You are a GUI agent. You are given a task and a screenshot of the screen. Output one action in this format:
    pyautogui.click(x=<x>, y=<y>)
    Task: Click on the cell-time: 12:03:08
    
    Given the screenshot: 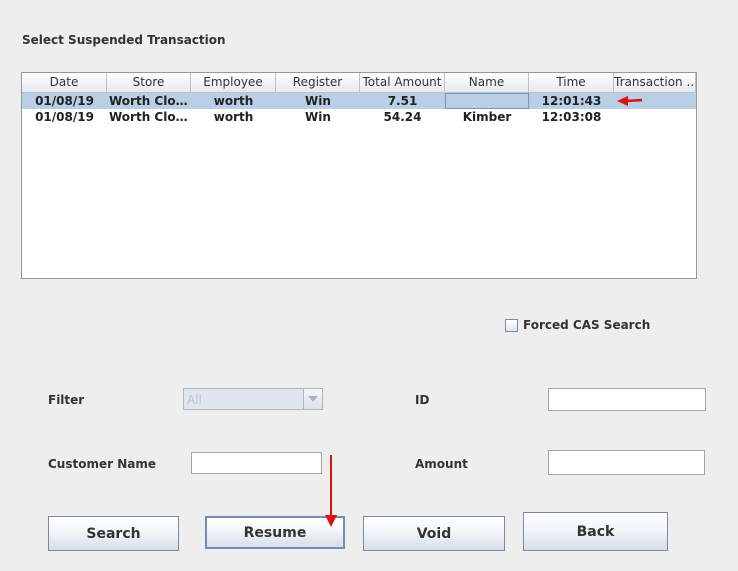 What is the action you would take?
    pyautogui.click(x=571, y=117)
    